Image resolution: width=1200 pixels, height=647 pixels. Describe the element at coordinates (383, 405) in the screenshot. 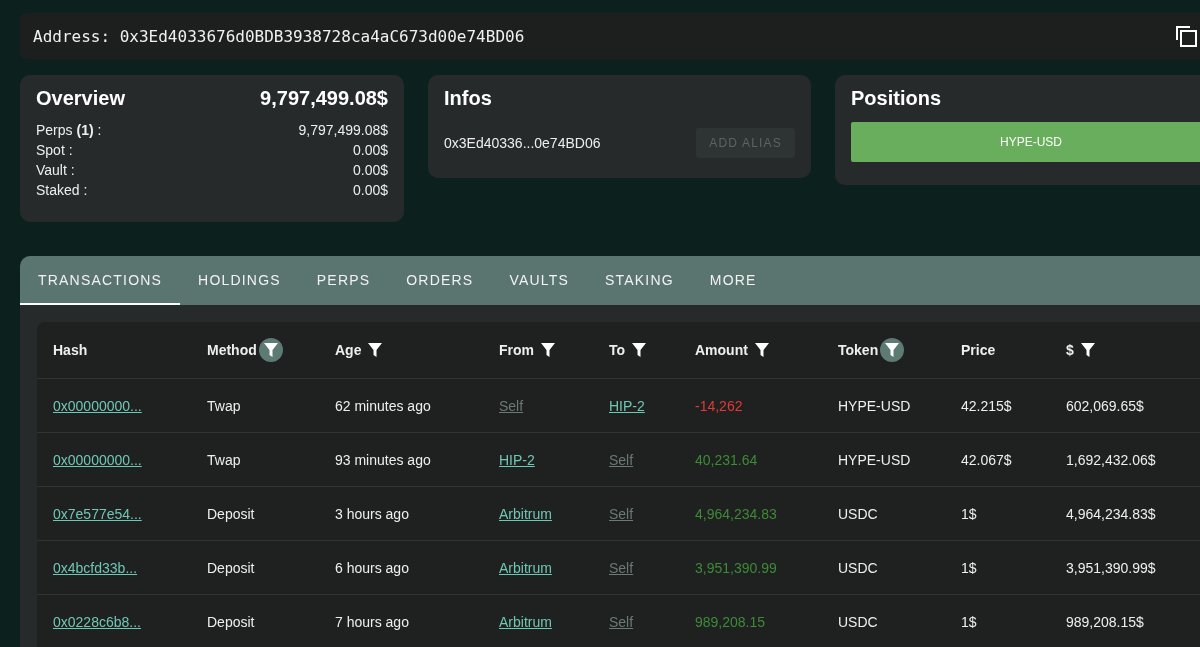

I see `table-cell: 62 minutes ago` at that location.